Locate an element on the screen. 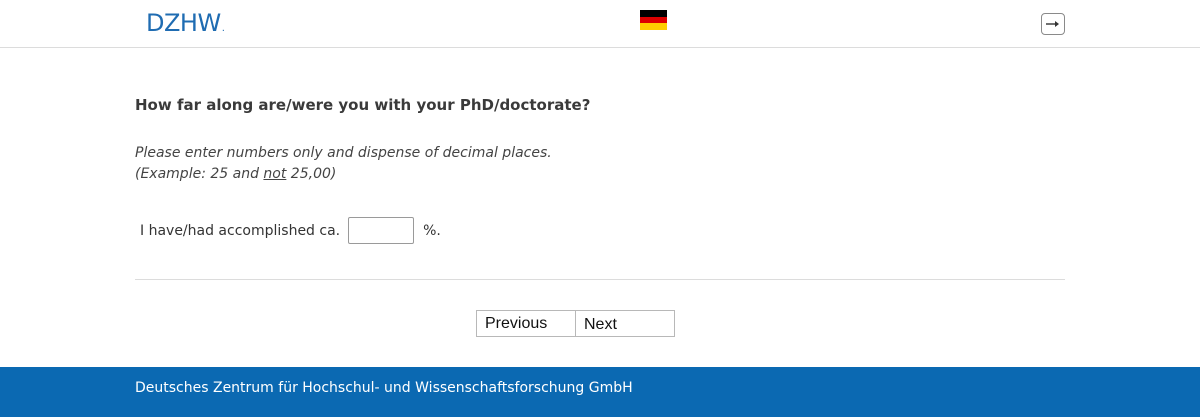 This screenshot has height=417, width=1200. hint-line-2: (Example: 25 and not 25,00) is located at coordinates (343, 174).